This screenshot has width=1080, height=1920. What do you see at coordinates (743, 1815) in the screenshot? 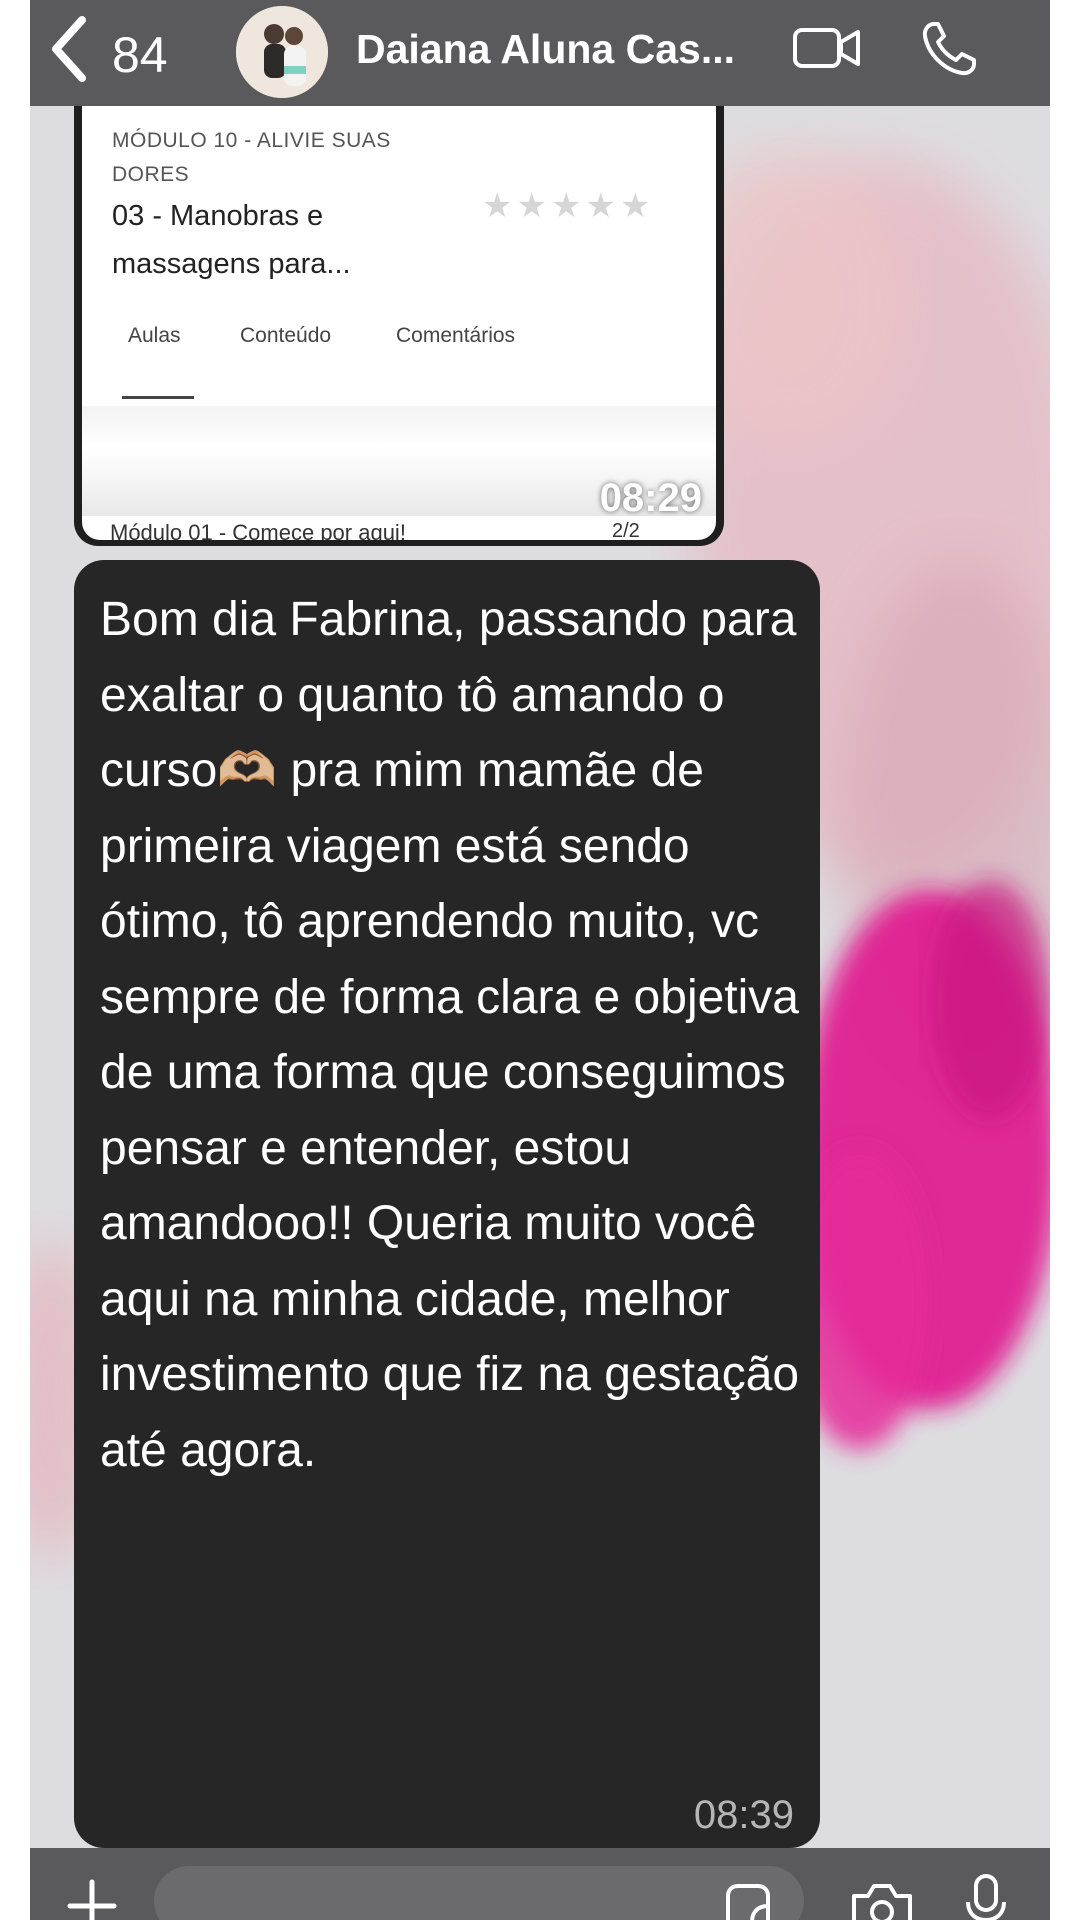
I see `message-time: 08:39` at bounding box center [743, 1815].